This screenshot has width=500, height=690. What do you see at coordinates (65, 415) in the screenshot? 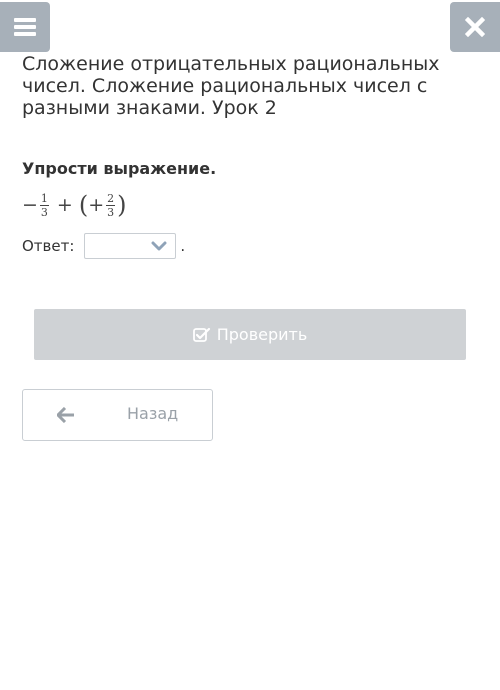
I see `arrow-left-icon` at bounding box center [65, 415].